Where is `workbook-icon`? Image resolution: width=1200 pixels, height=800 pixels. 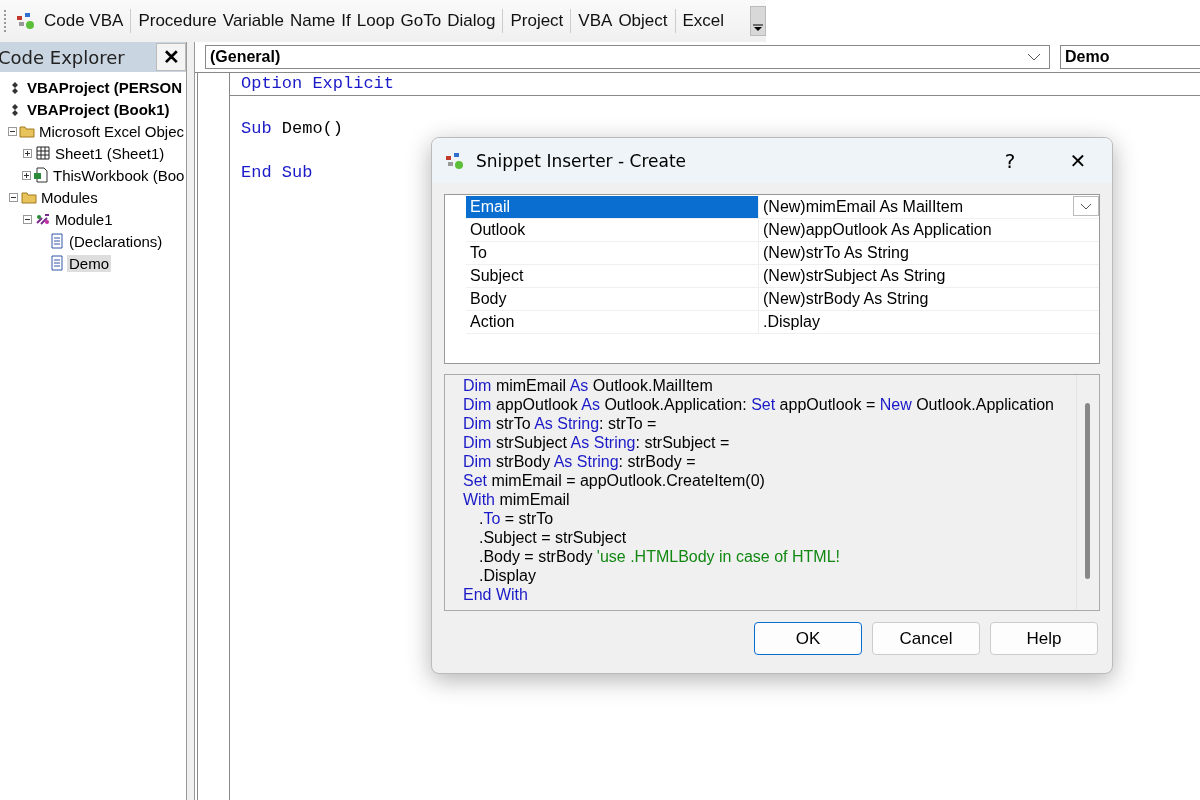 workbook-icon is located at coordinates (41, 175).